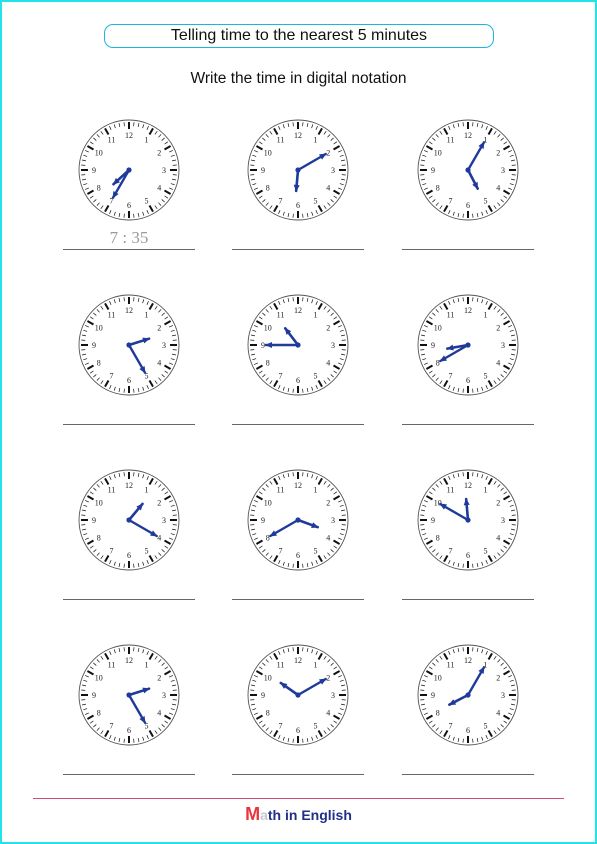 This screenshot has height=844, width=597. What do you see at coordinates (309, 815) in the screenshot?
I see `logo-text: th in English` at bounding box center [309, 815].